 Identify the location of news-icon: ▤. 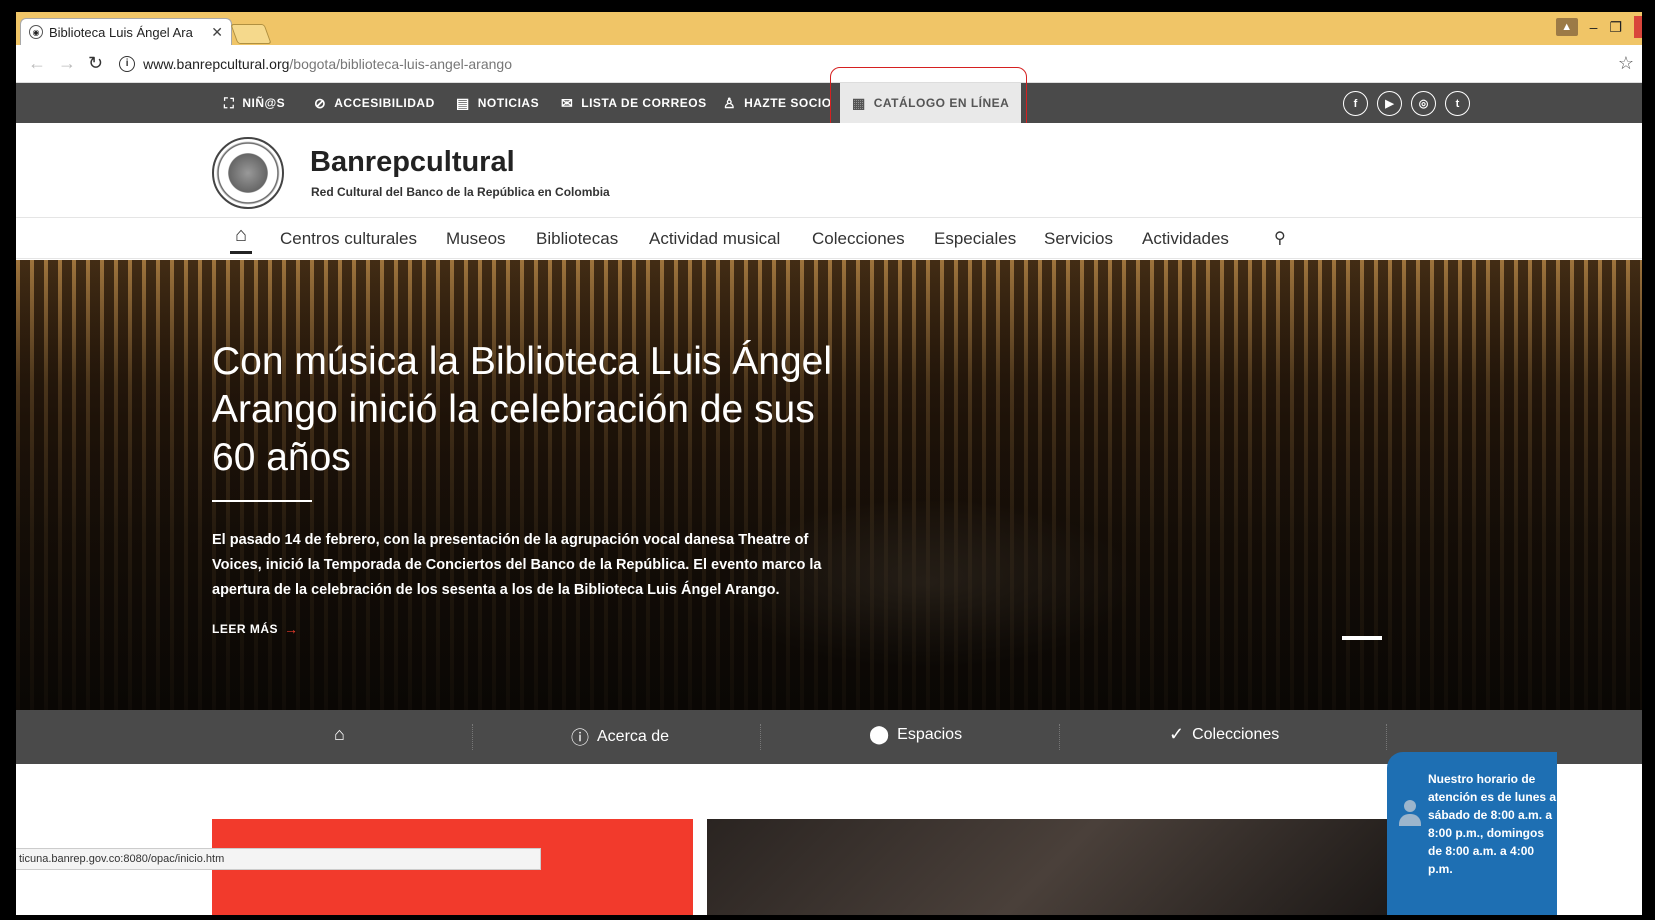
(463, 102).